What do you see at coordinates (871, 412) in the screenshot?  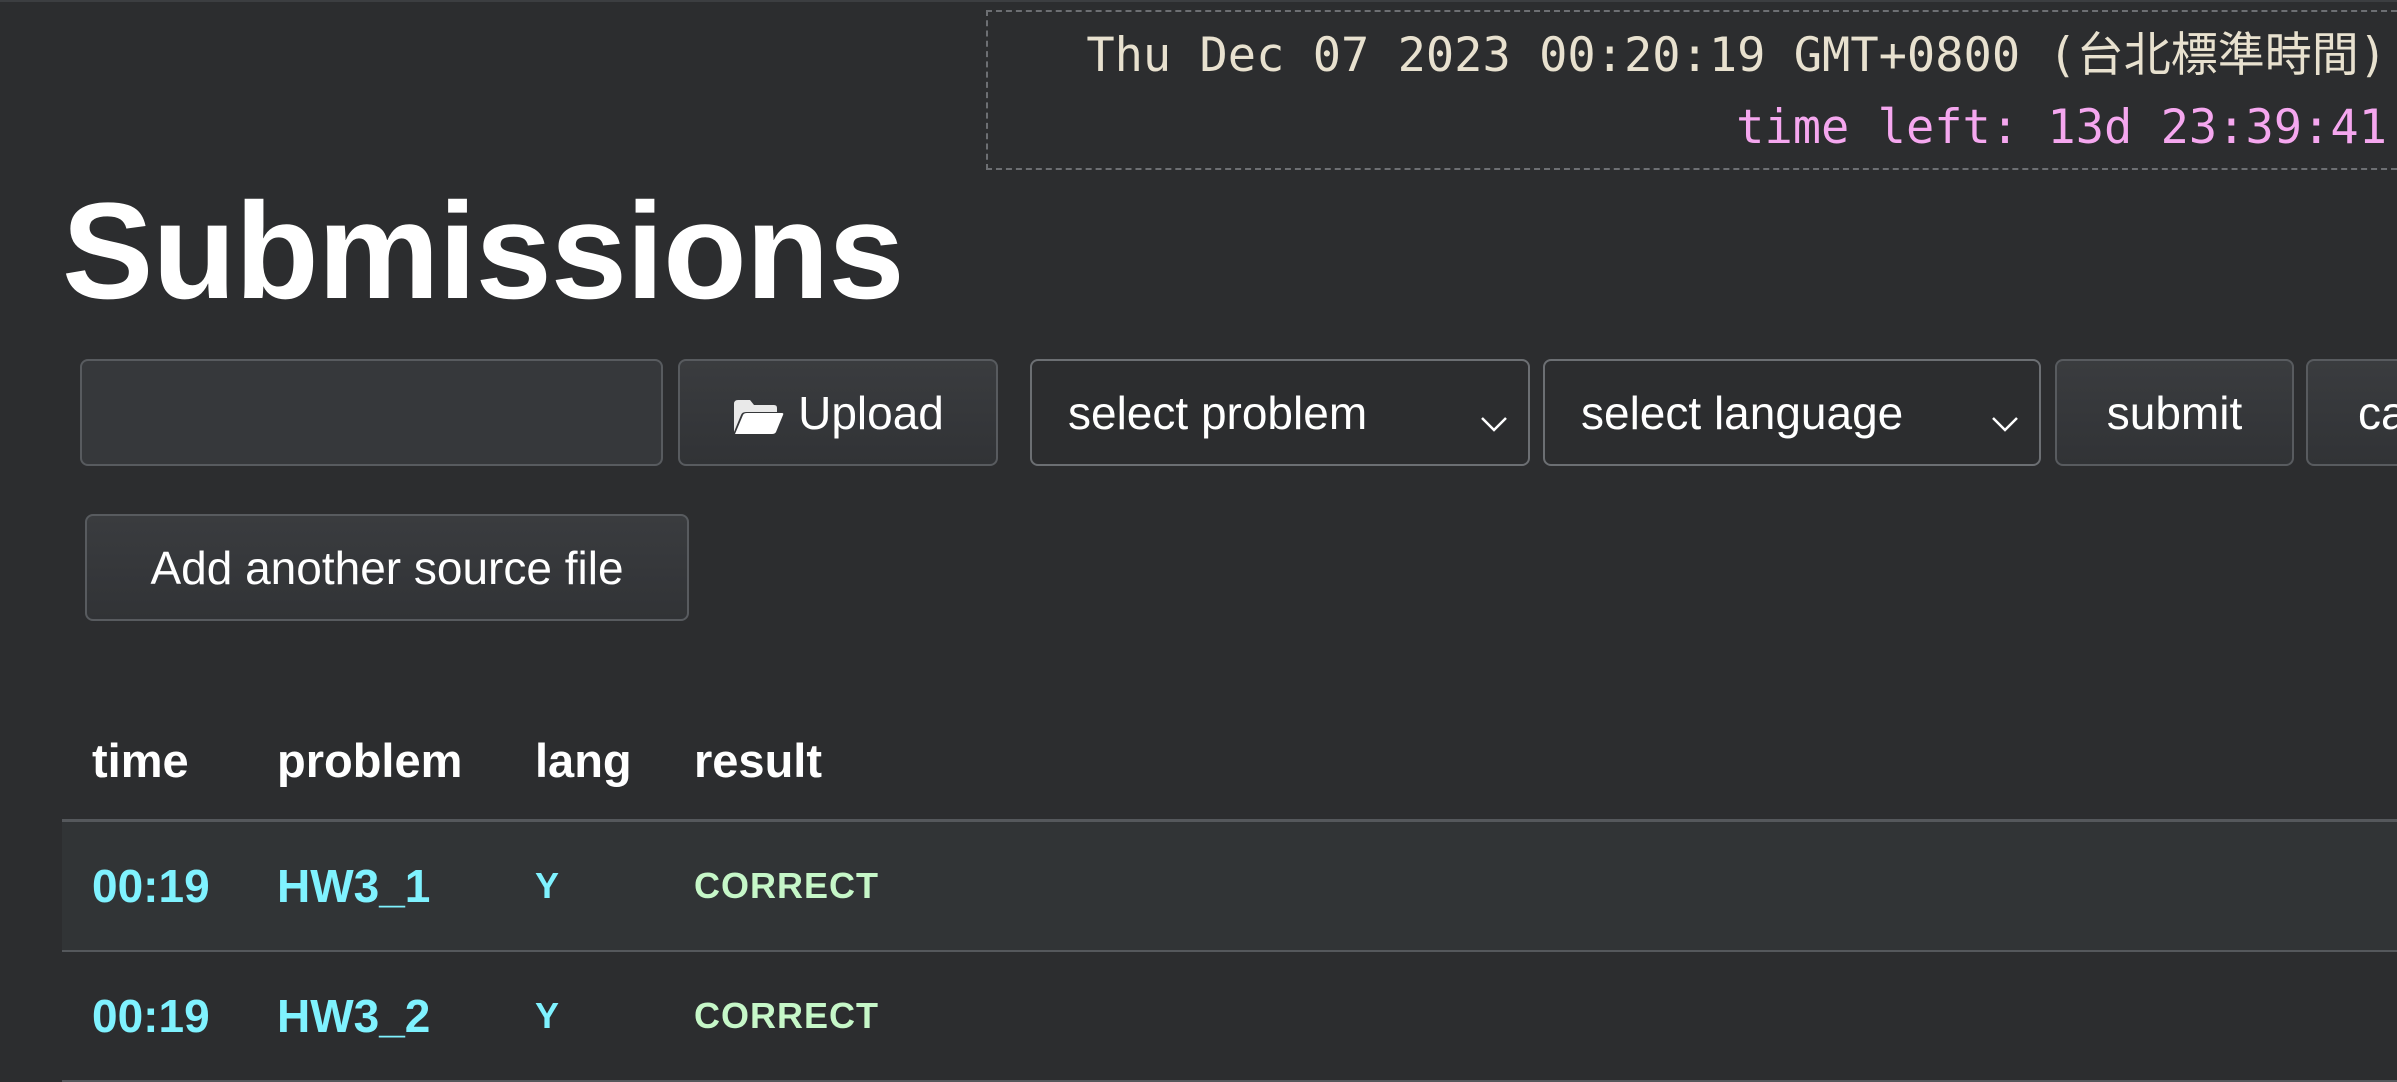 I see `upload-label: Upload` at bounding box center [871, 412].